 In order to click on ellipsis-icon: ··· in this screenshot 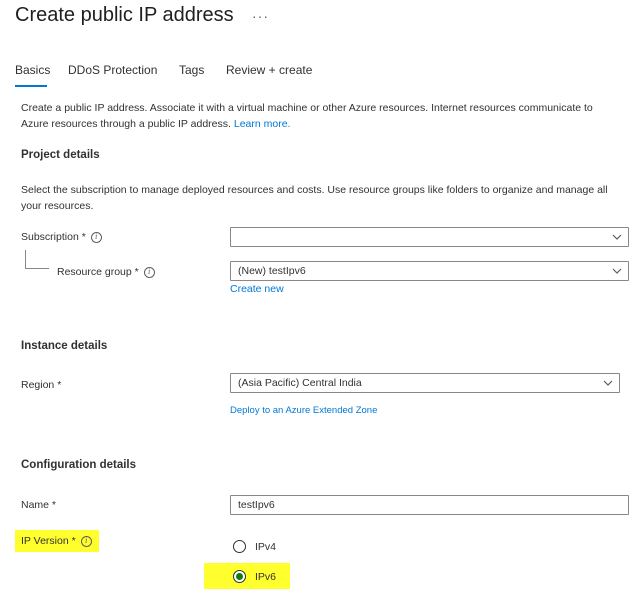, I will do `click(260, 16)`.